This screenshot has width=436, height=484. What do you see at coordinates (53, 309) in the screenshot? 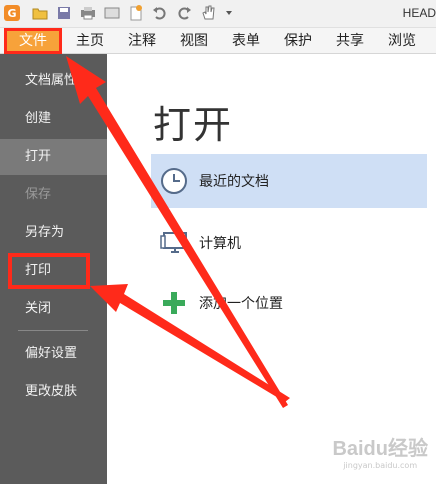
I see `sidebar-item-close: 关闭` at bounding box center [53, 309].